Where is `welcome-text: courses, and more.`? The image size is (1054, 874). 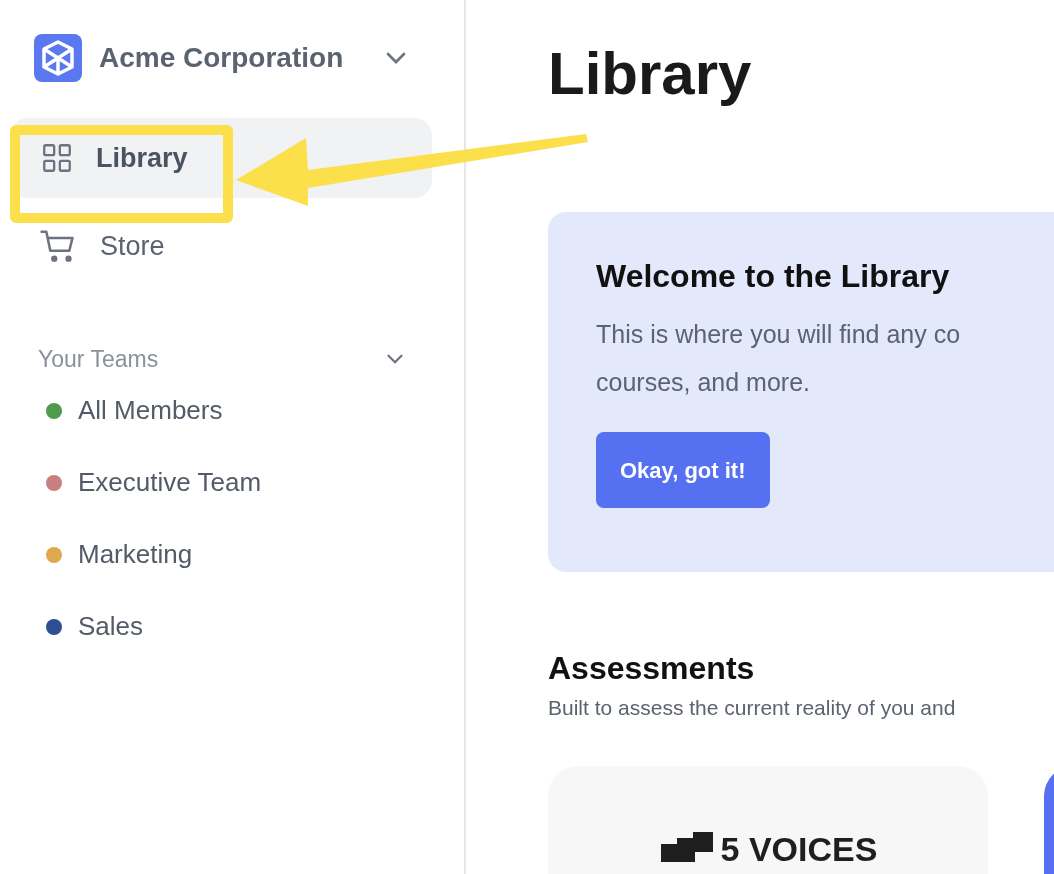 welcome-text: courses, and more. is located at coordinates (703, 382).